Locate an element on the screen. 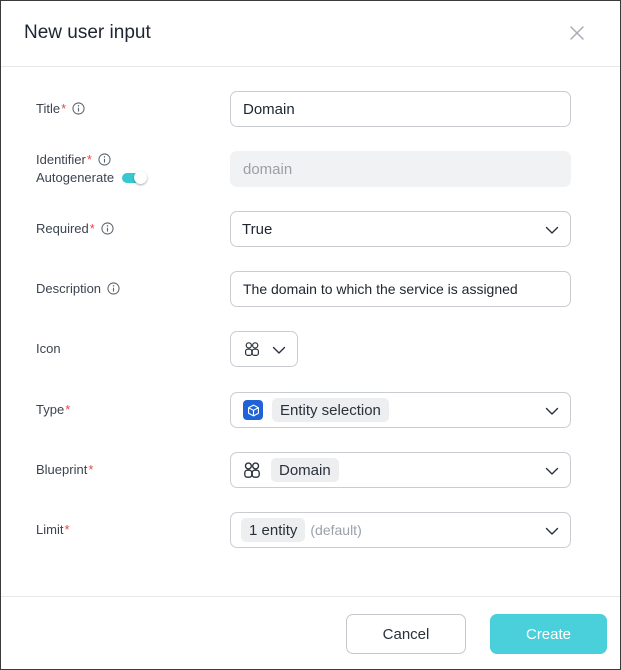  create-button: Create is located at coordinates (548, 634).